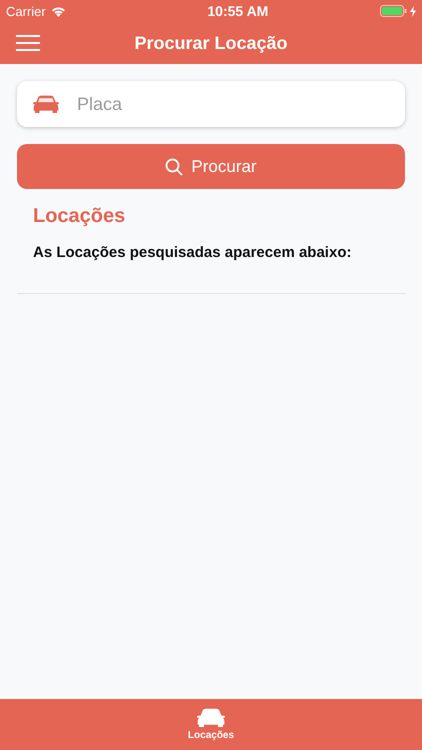 This screenshot has width=422, height=750. Describe the element at coordinates (26, 11) in the screenshot. I see `carrier-label: Carrier` at that location.